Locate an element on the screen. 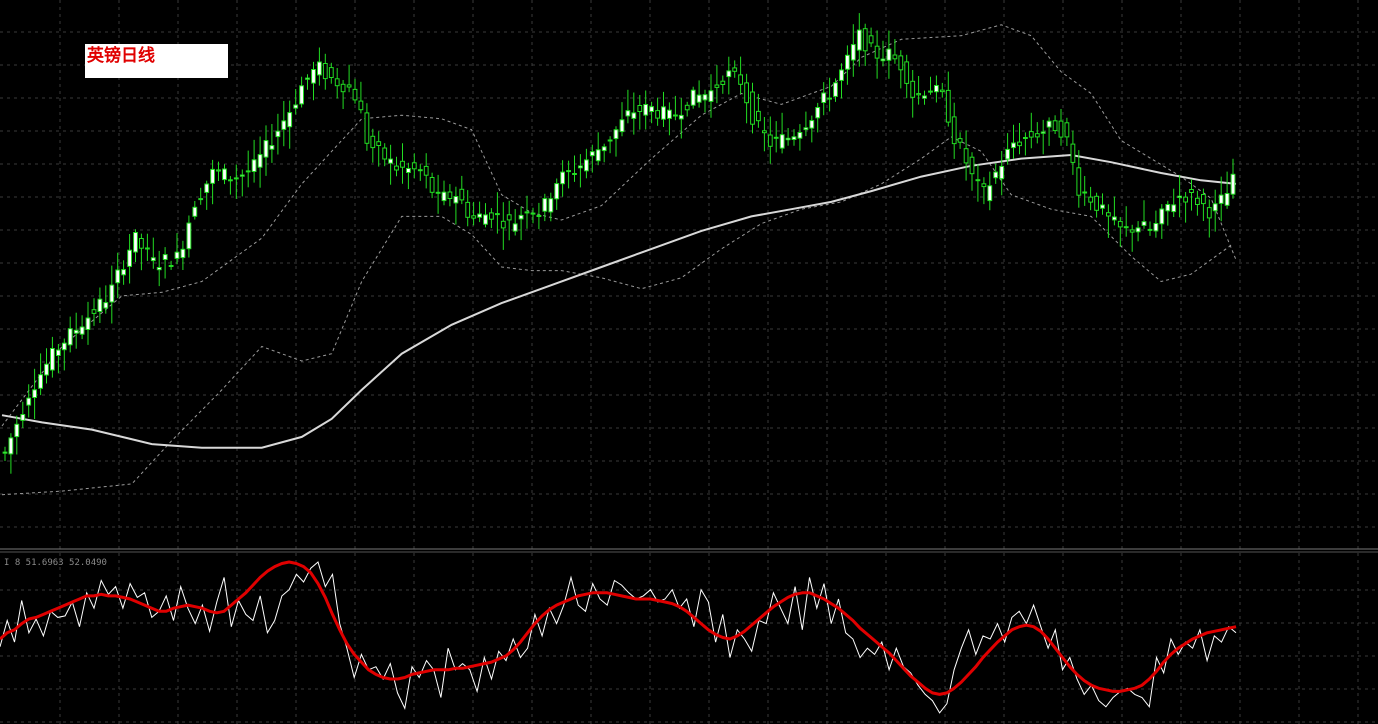  indicator-label: I 8 51.6963 52.0490 is located at coordinates (55, 563).